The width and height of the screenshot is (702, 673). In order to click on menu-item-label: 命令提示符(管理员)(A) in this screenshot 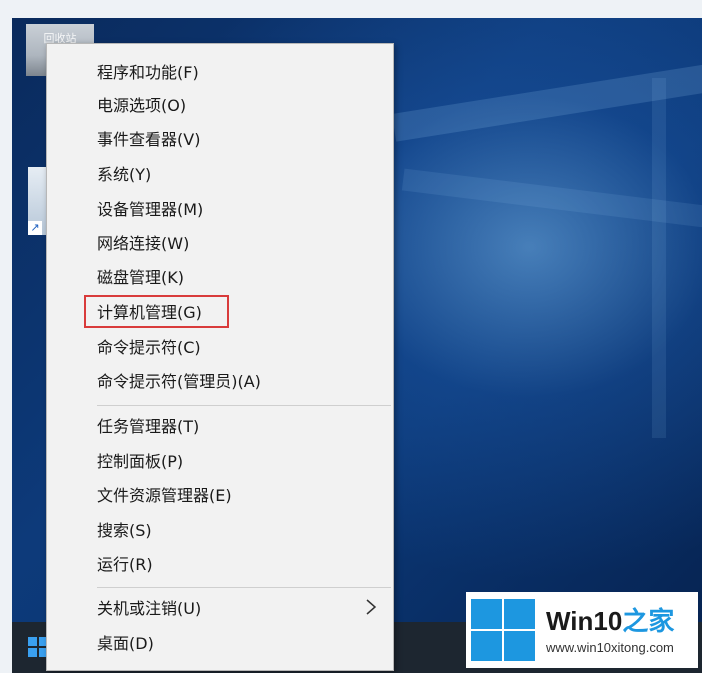, I will do `click(179, 381)`.